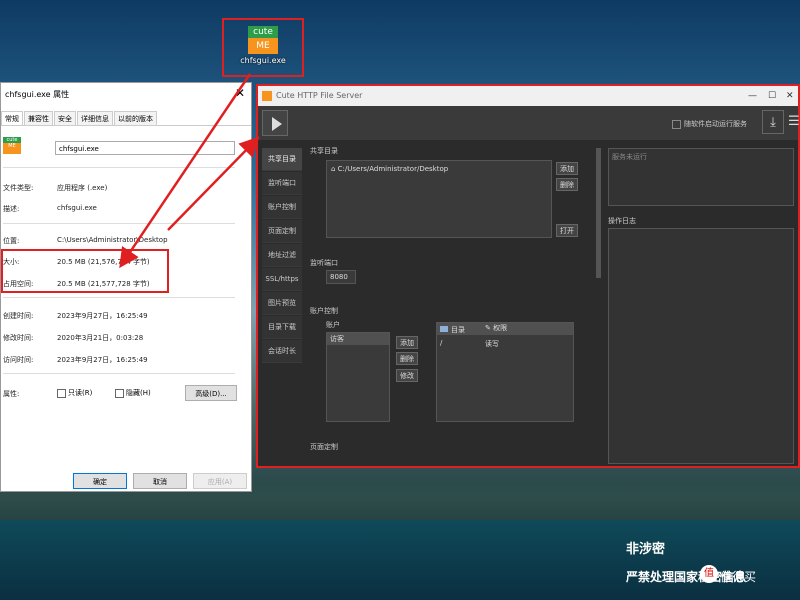 This screenshot has width=800, height=600. Describe the element at coordinates (646, 549) in the screenshot. I see `watermark-line1: 非涉密` at that location.